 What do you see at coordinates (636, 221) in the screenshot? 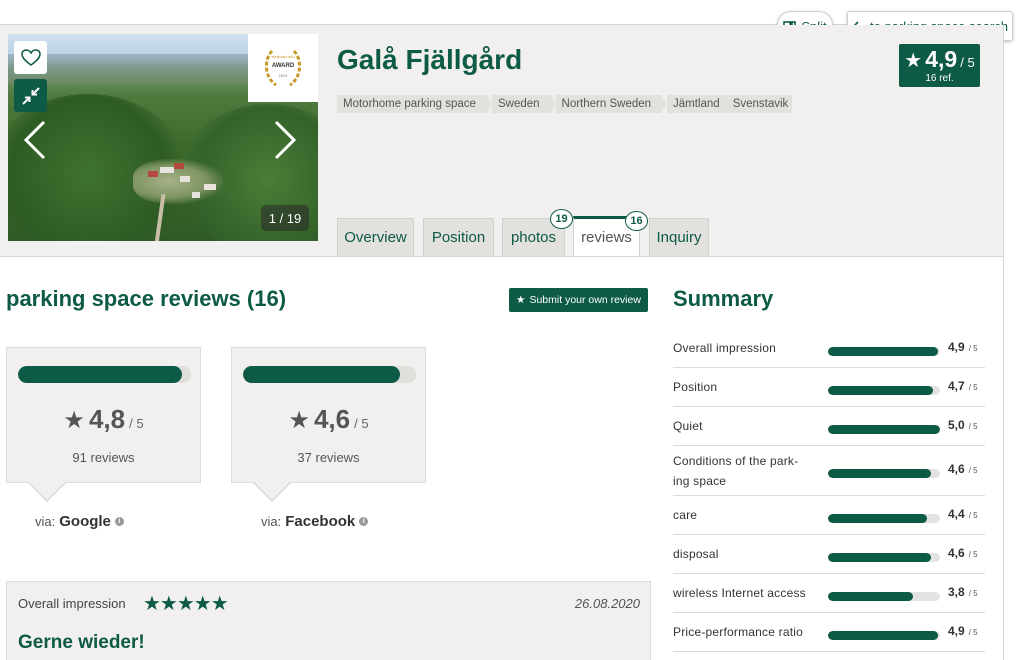
I see `reviews-count-badge: 16` at bounding box center [636, 221].